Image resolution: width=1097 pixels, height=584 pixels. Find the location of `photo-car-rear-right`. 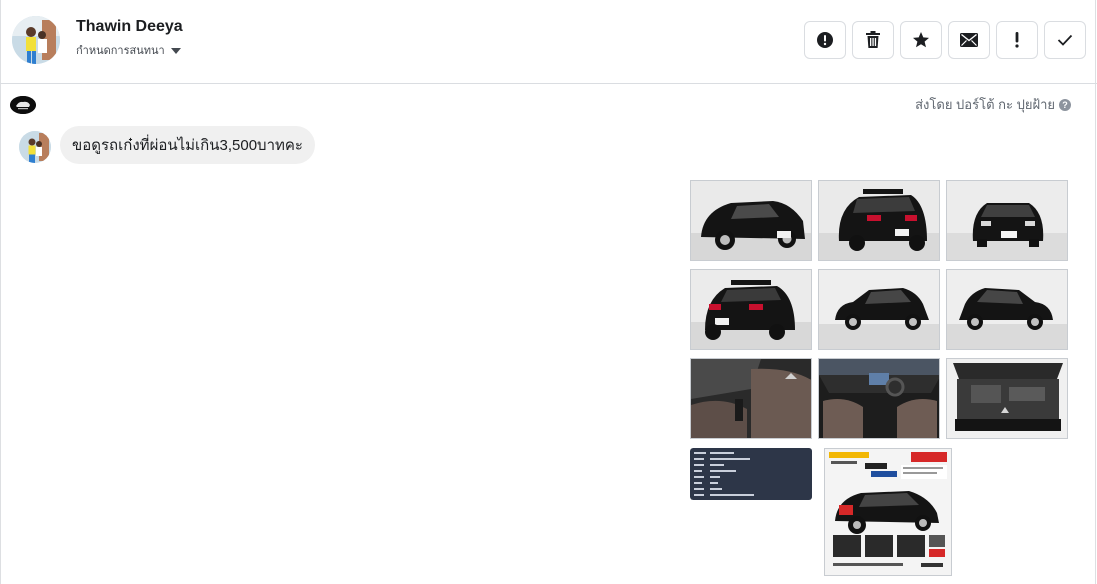

photo-car-rear-right is located at coordinates (879, 220).